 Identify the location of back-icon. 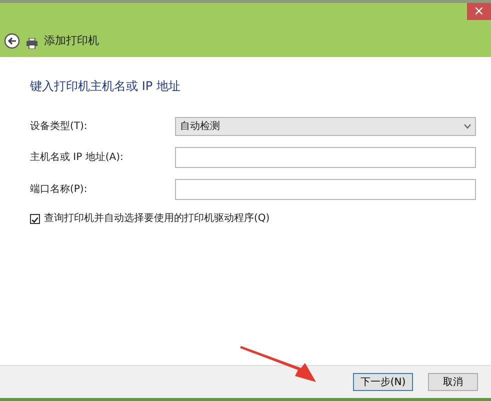
(12, 41).